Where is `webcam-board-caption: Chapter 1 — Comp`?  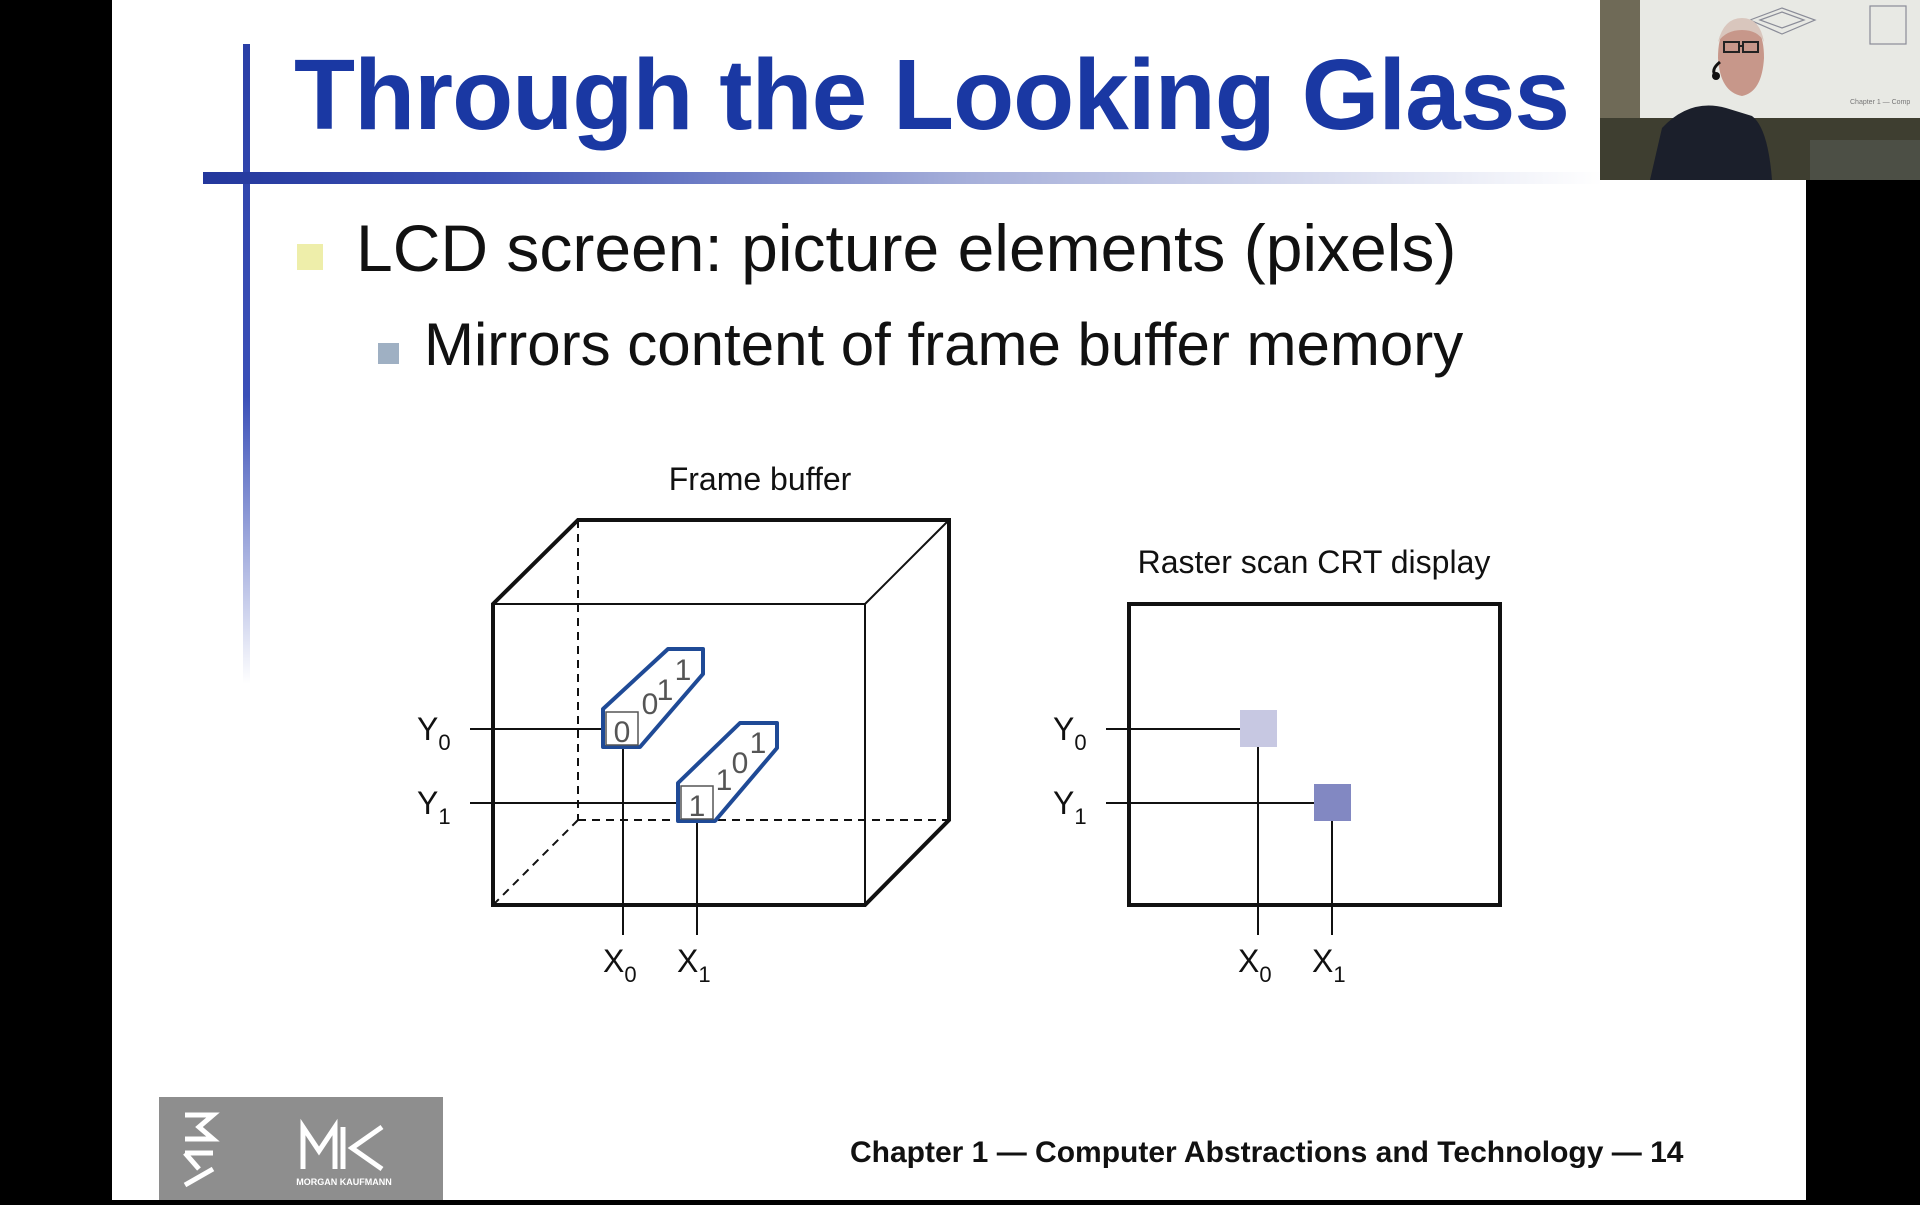 webcam-board-caption: Chapter 1 — Comp is located at coordinates (1880, 102).